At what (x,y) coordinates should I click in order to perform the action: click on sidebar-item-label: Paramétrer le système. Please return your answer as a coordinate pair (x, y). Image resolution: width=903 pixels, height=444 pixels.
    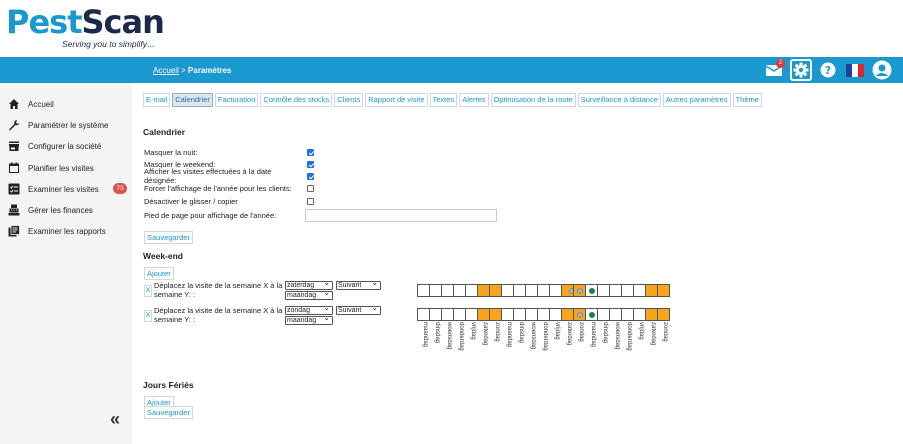
    Looking at the image, I should click on (68, 125).